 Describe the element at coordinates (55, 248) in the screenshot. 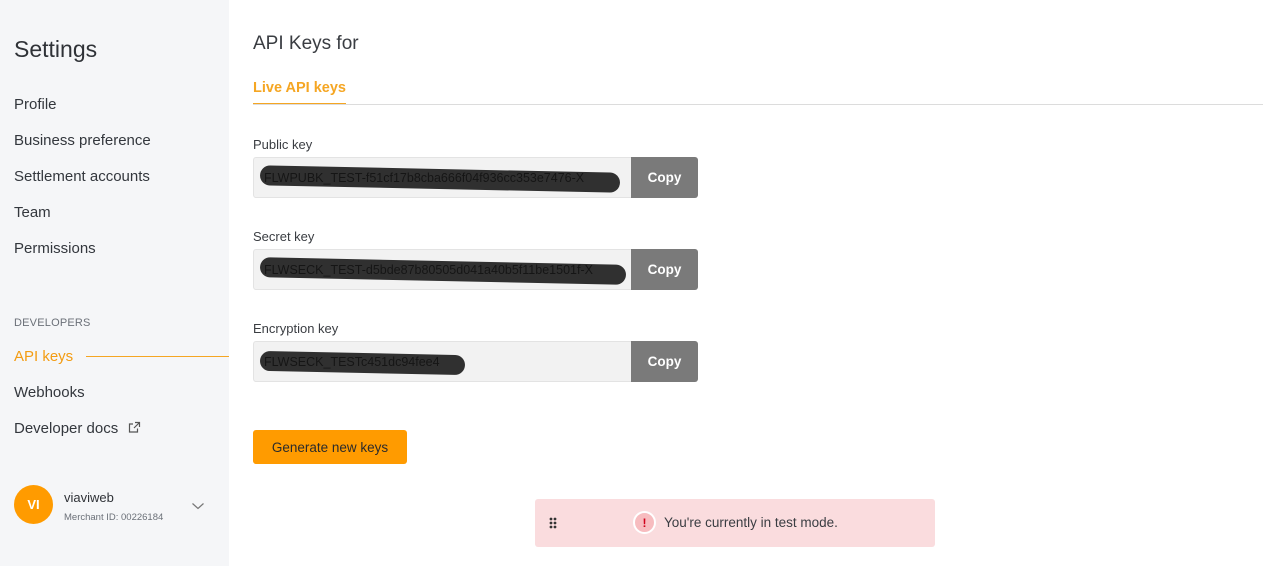

I see `sidebar-item-permissions: Permissions` at that location.